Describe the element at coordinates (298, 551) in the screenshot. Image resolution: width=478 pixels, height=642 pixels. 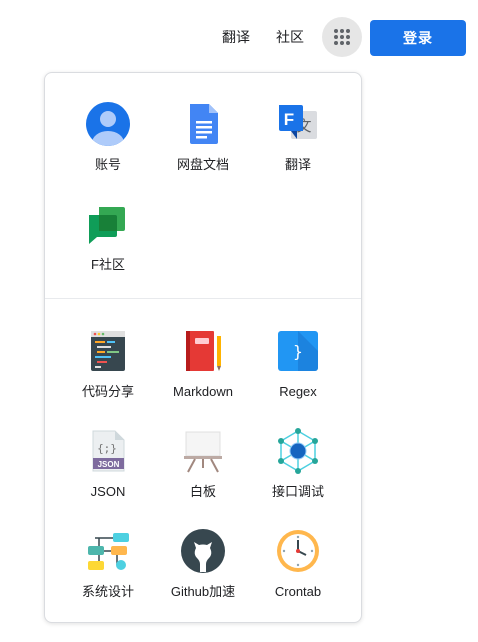
I see `clock-icon` at that location.